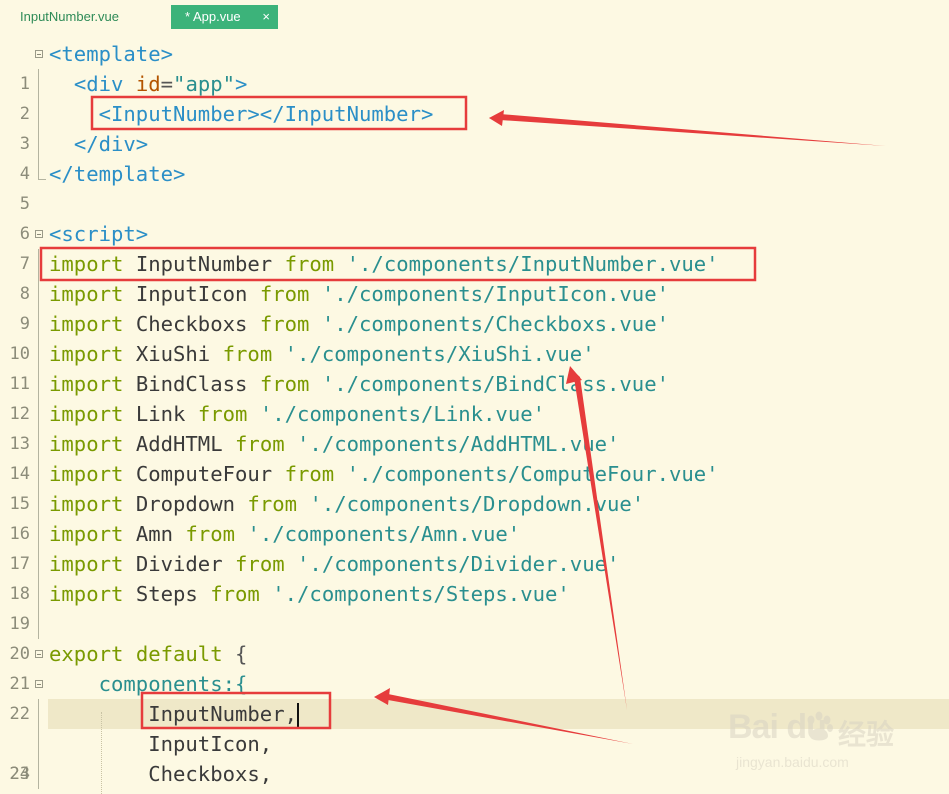 The width and height of the screenshot is (949, 794). What do you see at coordinates (210, 774) in the screenshot?
I see `code-token: Checkboxs,` at bounding box center [210, 774].